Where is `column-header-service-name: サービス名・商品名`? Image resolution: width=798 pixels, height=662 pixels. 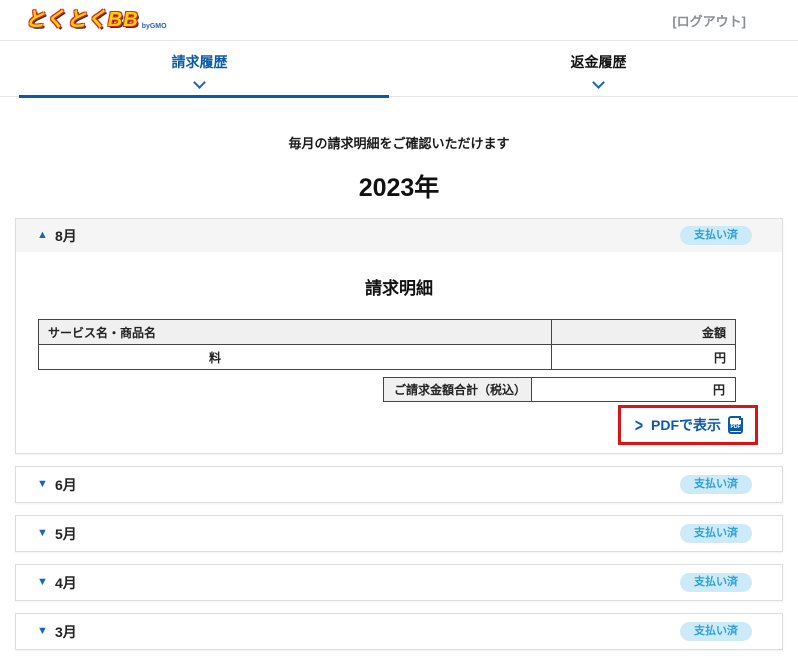 column-header-service-name: サービス名・商品名 is located at coordinates (295, 332).